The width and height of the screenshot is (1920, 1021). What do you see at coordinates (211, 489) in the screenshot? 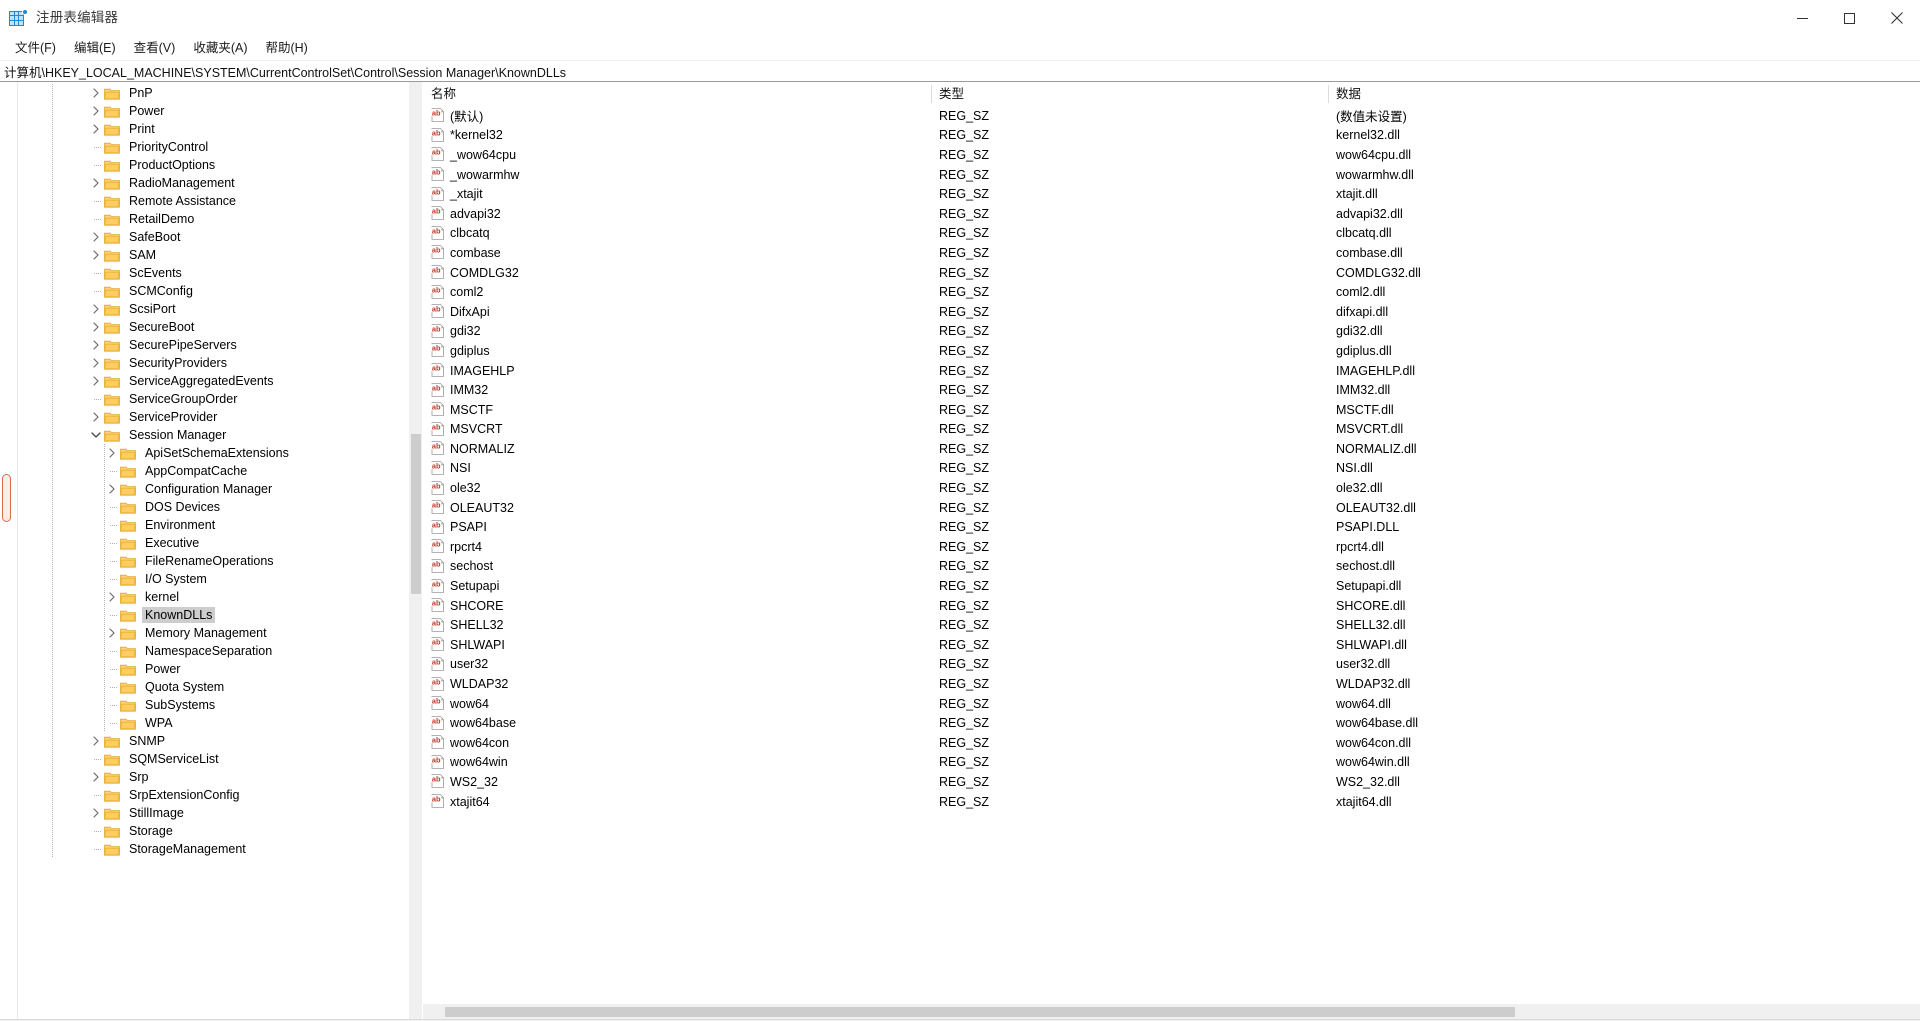
I see `tree-item-configuration-manager: Configuration Manager` at bounding box center [211, 489].